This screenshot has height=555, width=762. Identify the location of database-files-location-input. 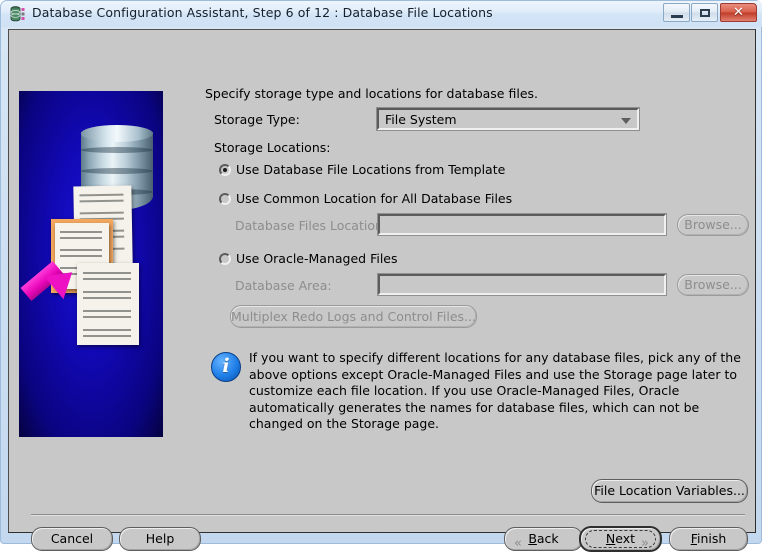
(522, 224).